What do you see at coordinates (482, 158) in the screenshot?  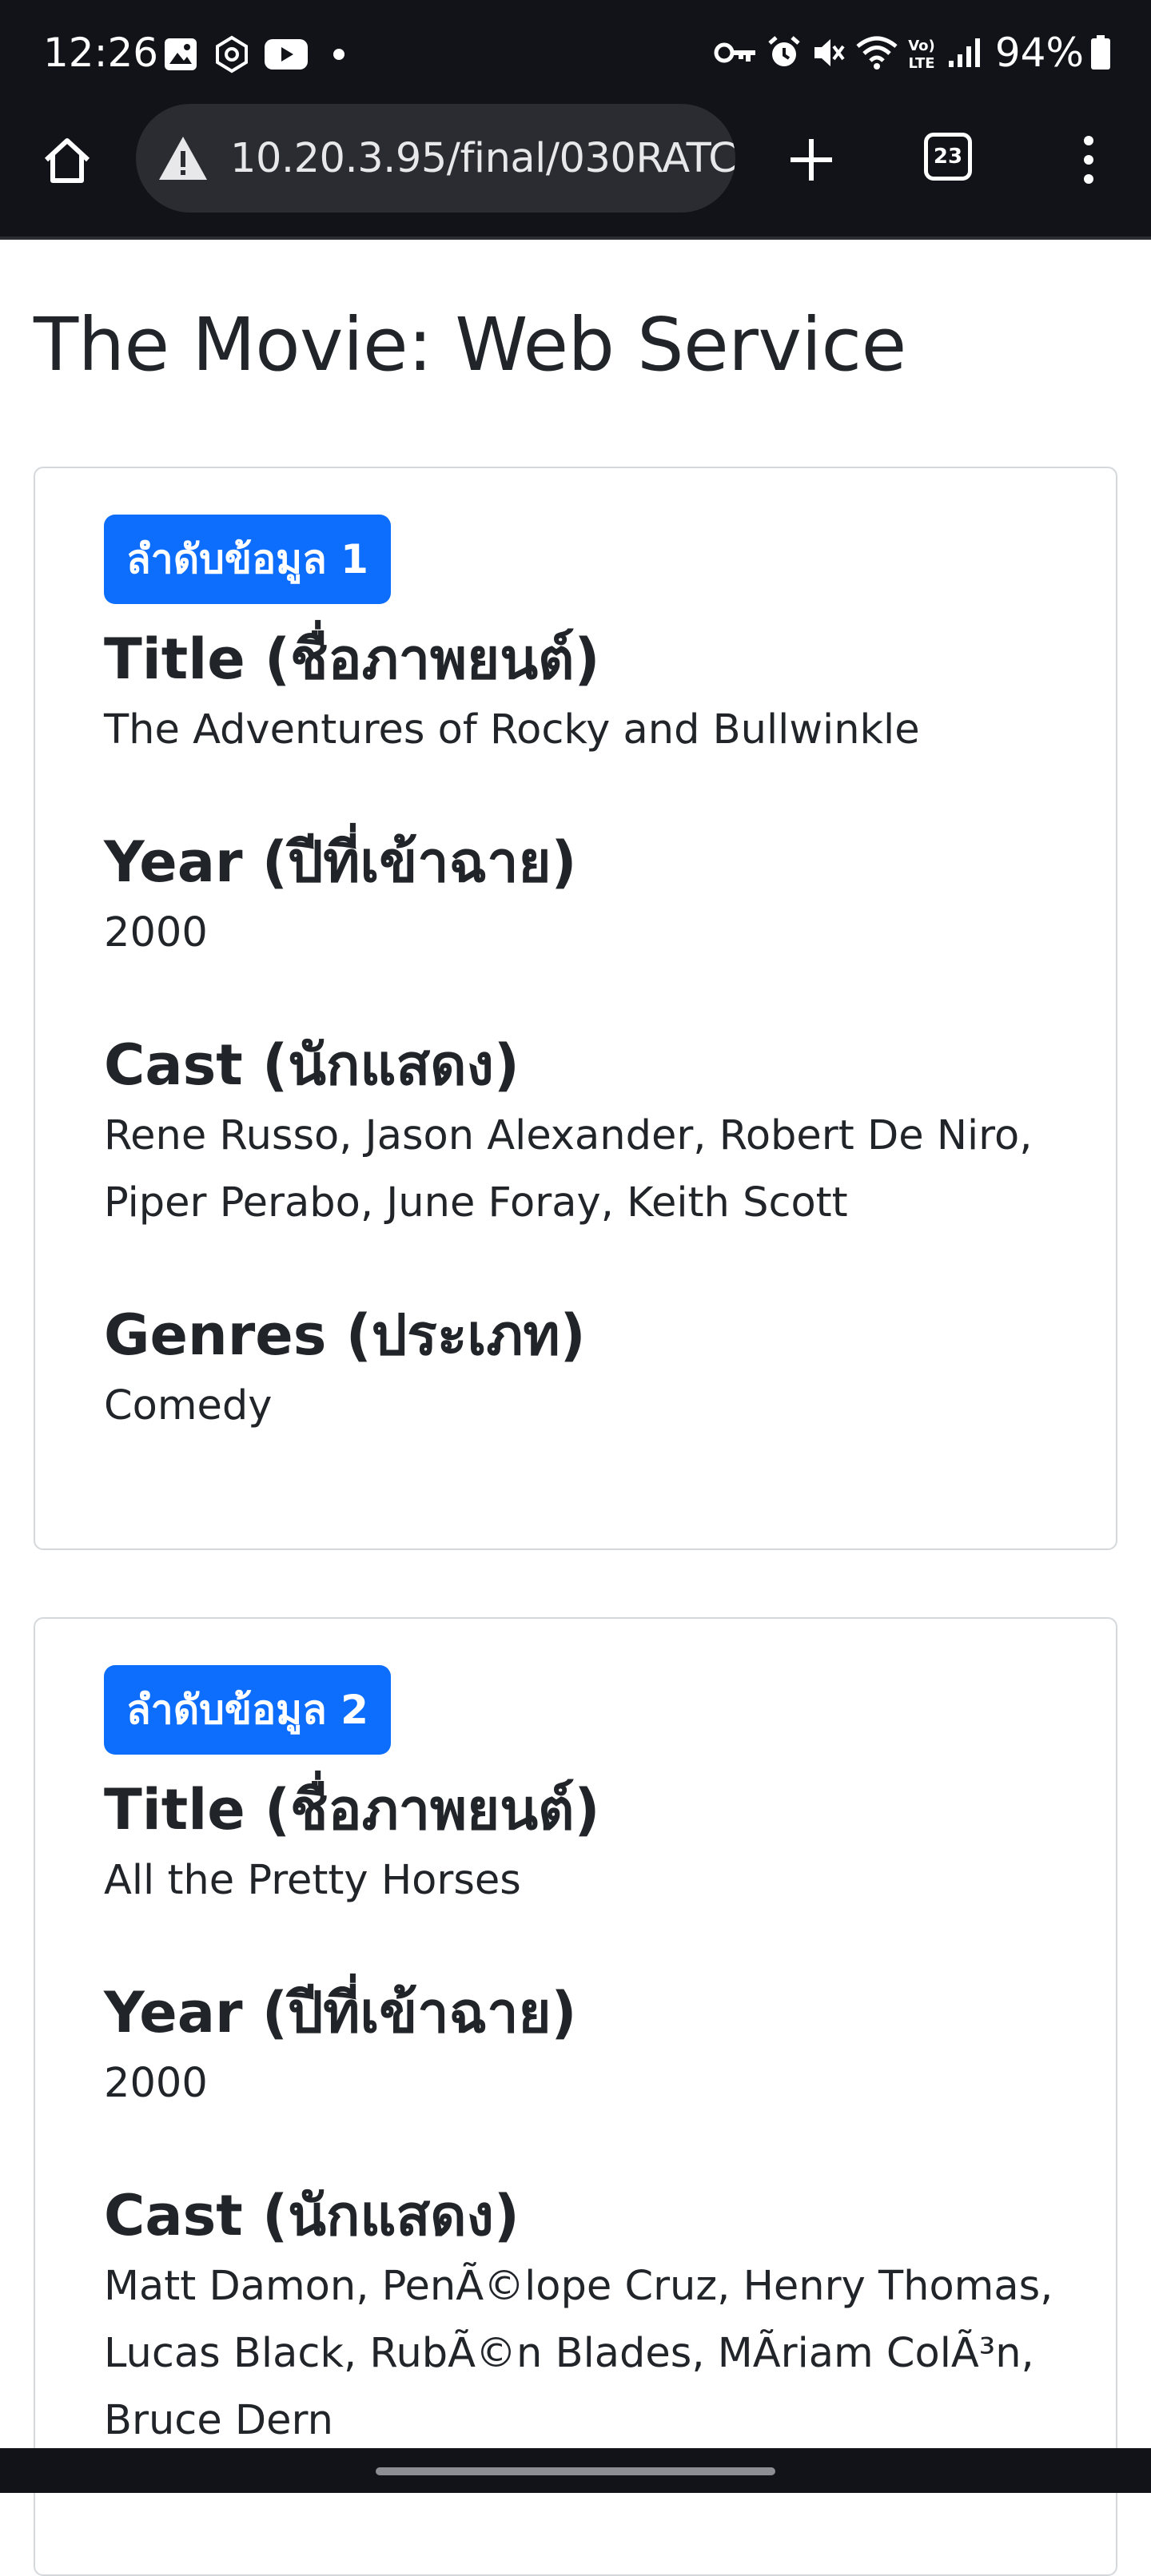 I see `url-text: 10.20.3.95/final/030RATC` at bounding box center [482, 158].